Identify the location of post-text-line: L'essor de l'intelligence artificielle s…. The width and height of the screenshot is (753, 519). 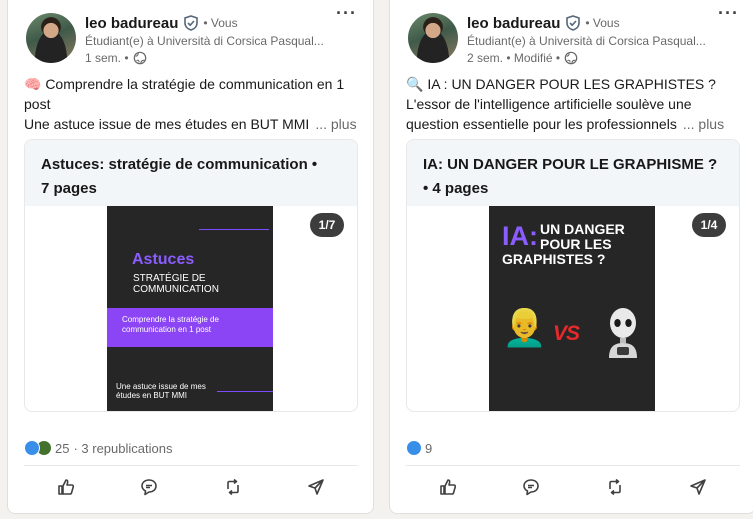
(549, 104).